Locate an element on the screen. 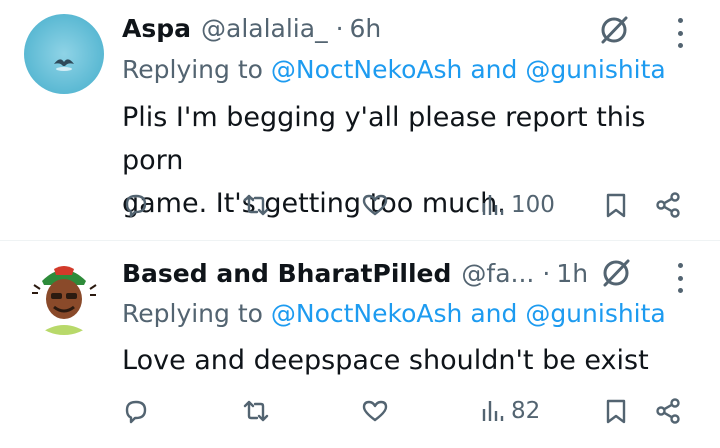  action-bar: 100 is located at coordinates (360, 205).